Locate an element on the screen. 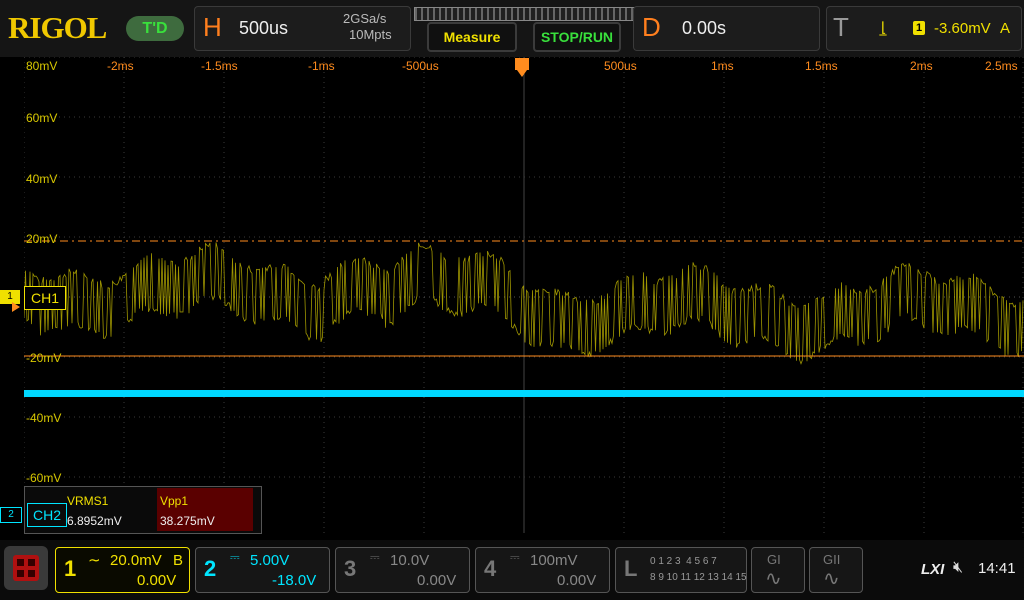 The image size is (1024, 600). trigger-edge-icon: ⌊̲ is located at coordinates (884, 27).